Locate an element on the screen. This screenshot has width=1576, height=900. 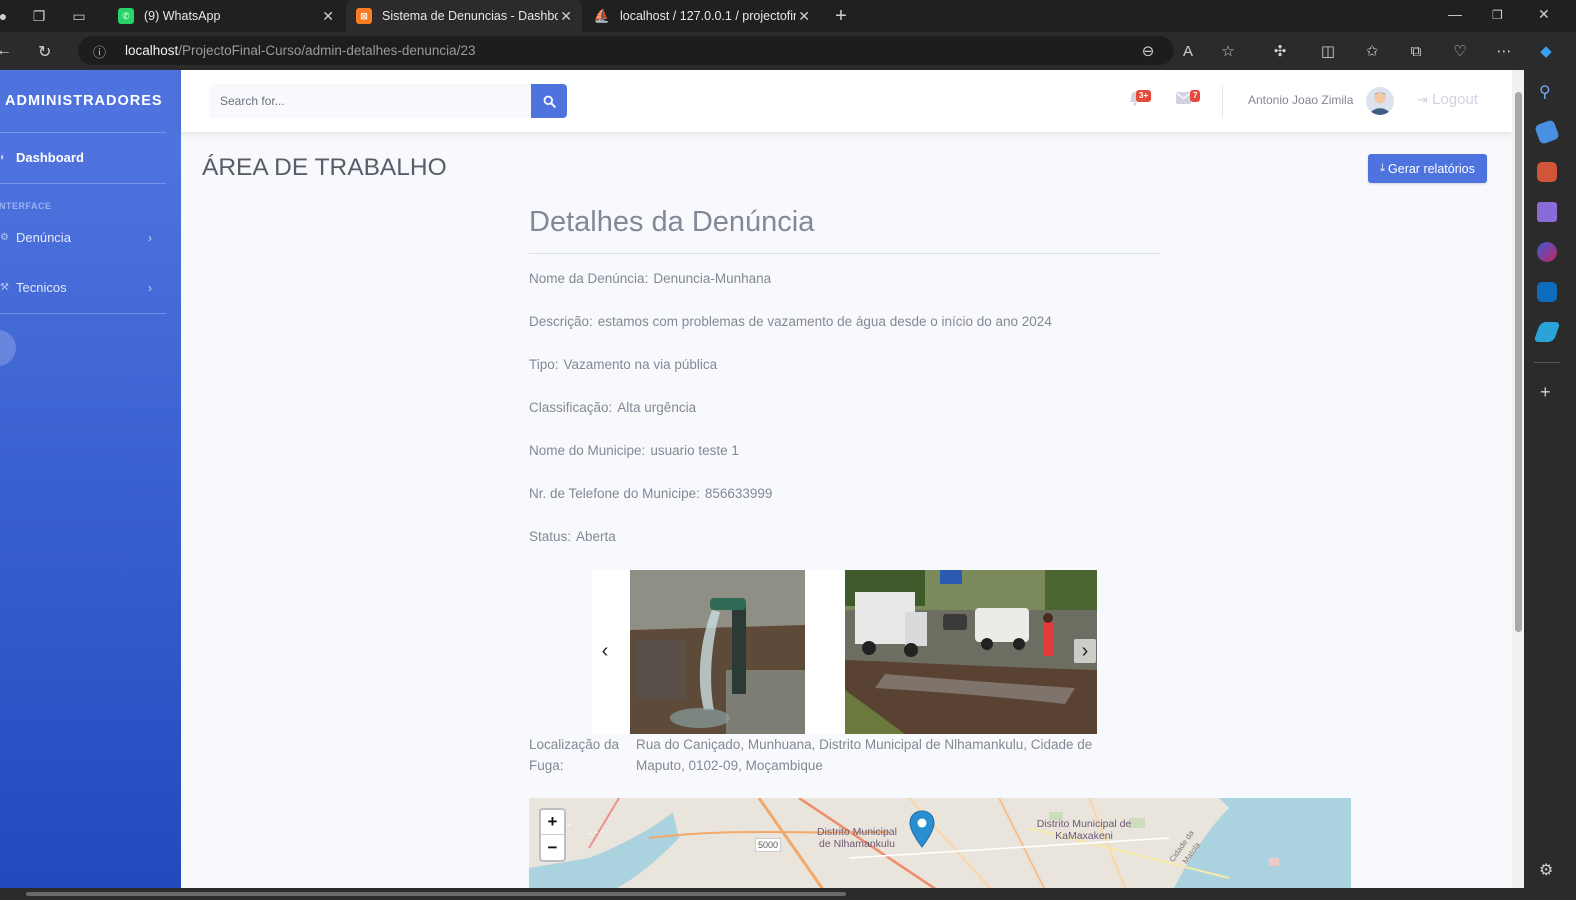
field-status: Status: Aberta is located at coordinates (572, 536).